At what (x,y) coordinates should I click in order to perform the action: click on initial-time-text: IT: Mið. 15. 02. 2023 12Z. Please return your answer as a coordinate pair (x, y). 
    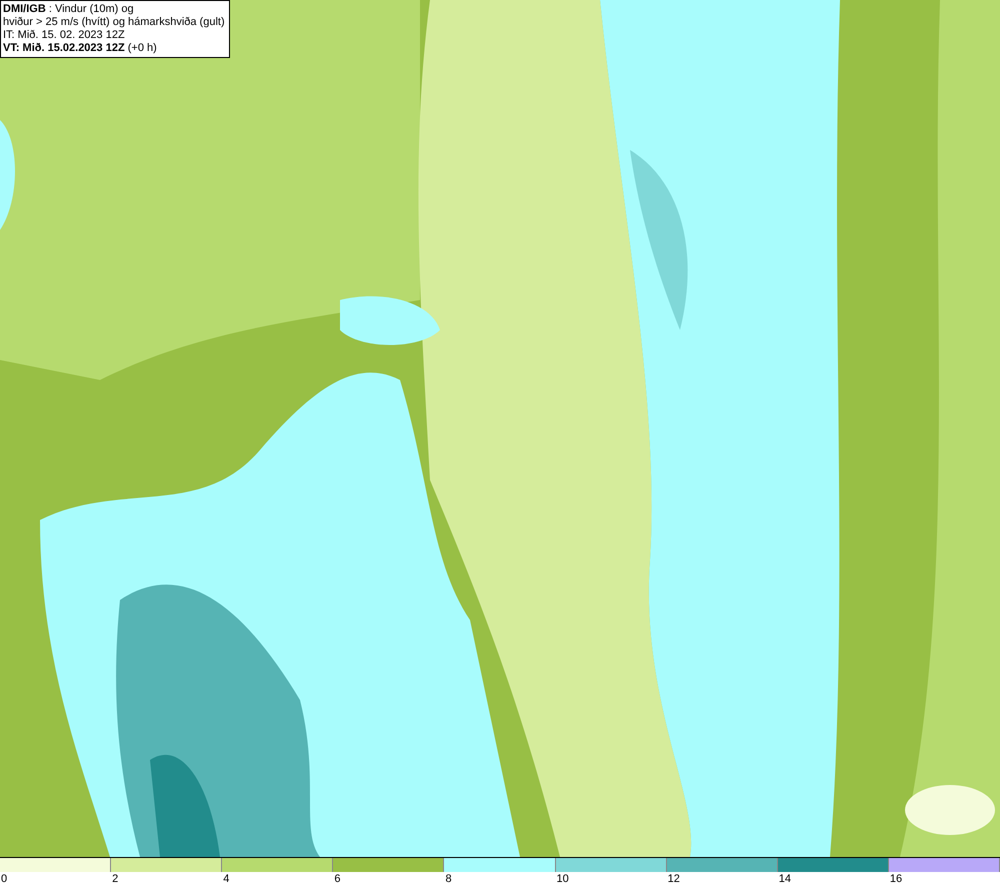
    Looking at the image, I should click on (64, 35).